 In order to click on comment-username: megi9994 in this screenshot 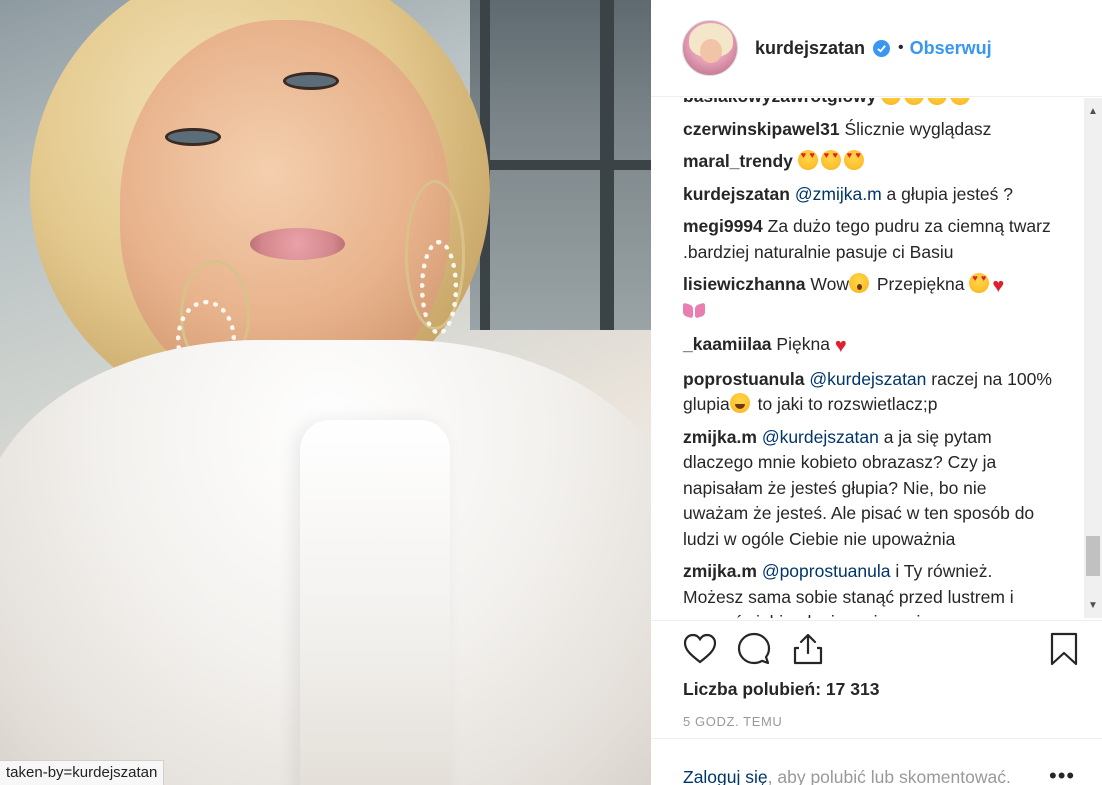, I will do `click(723, 226)`.